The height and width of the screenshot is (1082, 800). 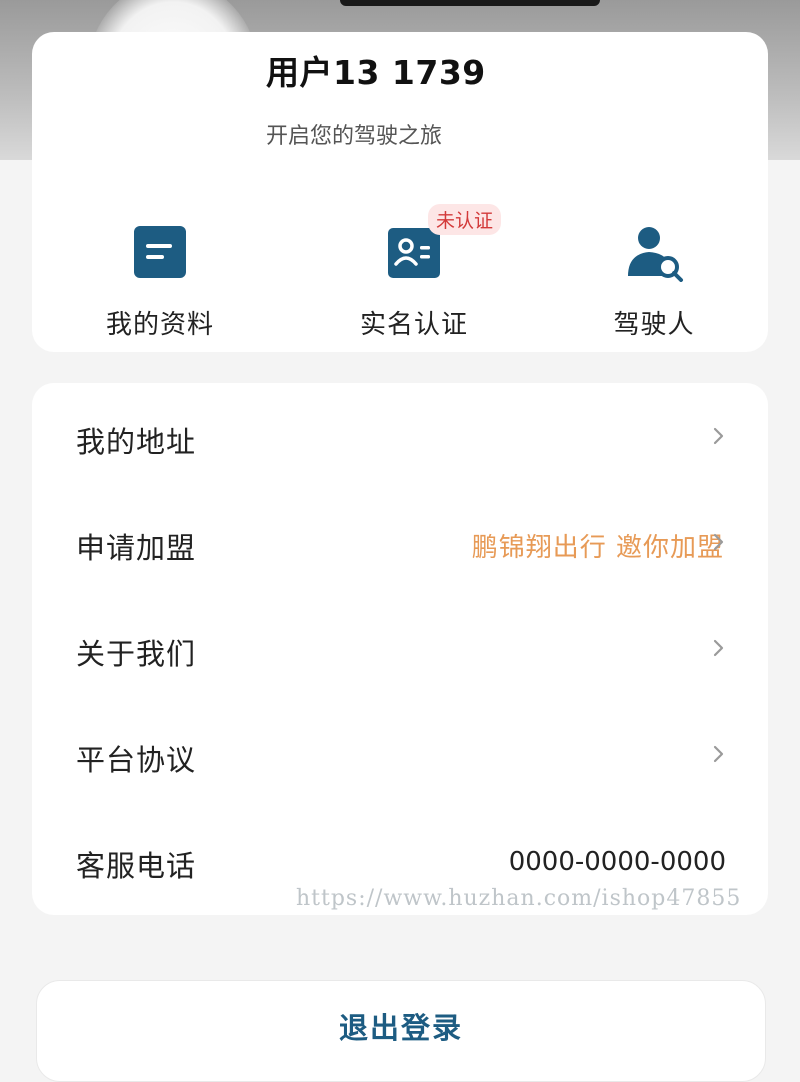 I want to click on menu-item-join: 申请加盟 鹏锦翔出行 邀你加盟, so click(x=400, y=544).